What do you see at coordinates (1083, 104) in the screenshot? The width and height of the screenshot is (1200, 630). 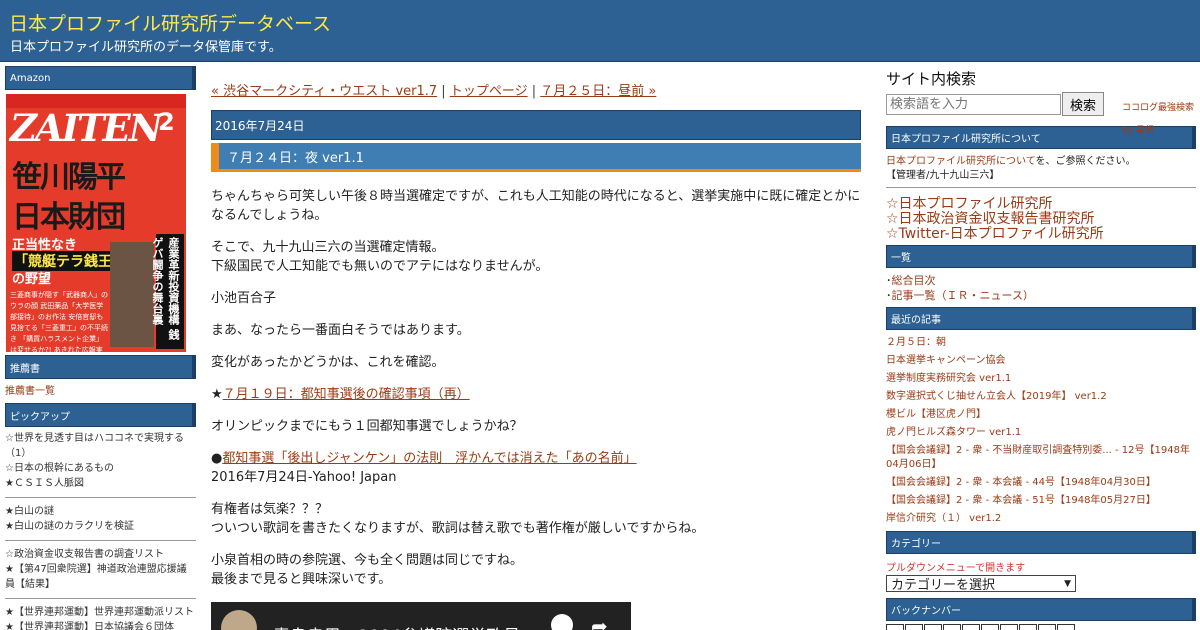 I see `search-button: 検索` at bounding box center [1083, 104].